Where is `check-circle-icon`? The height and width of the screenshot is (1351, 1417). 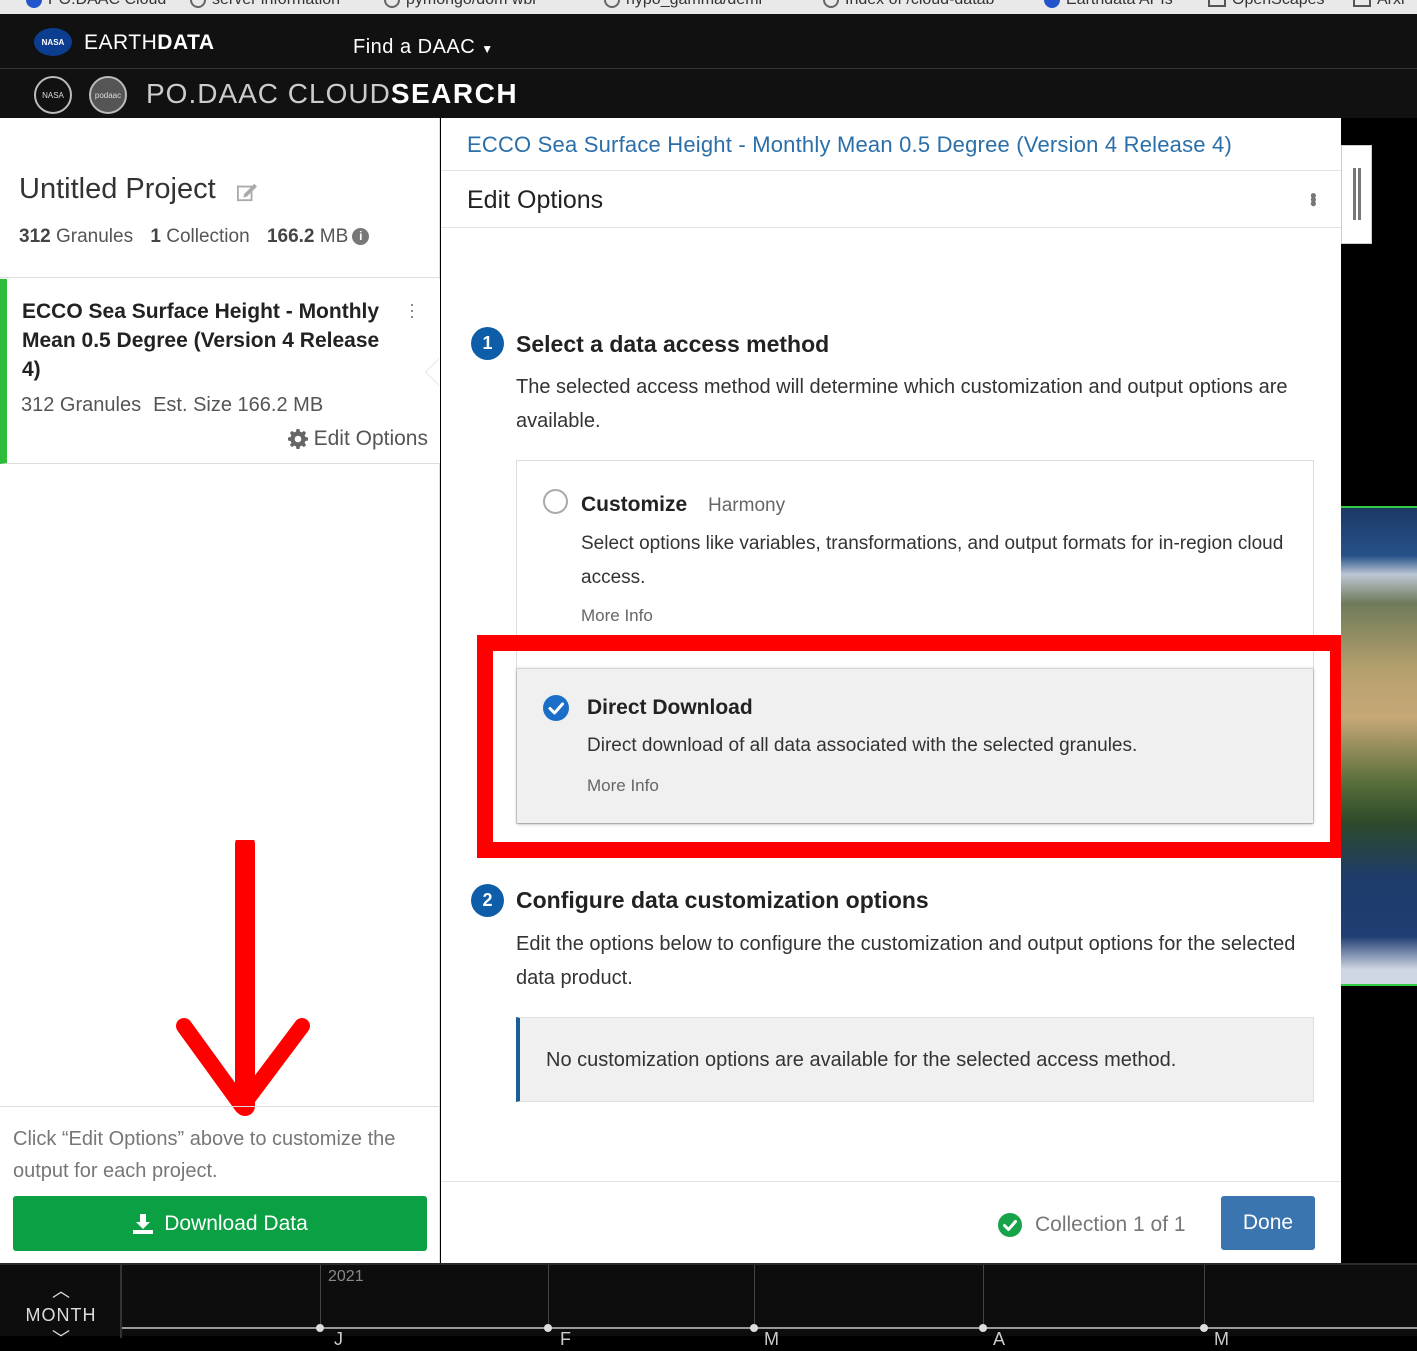 check-circle-icon is located at coordinates (1010, 1225).